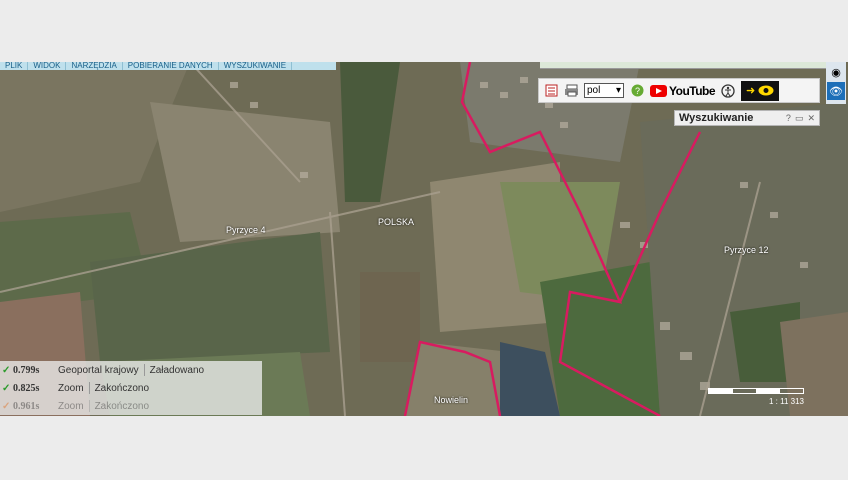 This screenshot has width=848, height=480. Describe the element at coordinates (836, 91) in the screenshot. I see `eye-icon: 👁` at that location.